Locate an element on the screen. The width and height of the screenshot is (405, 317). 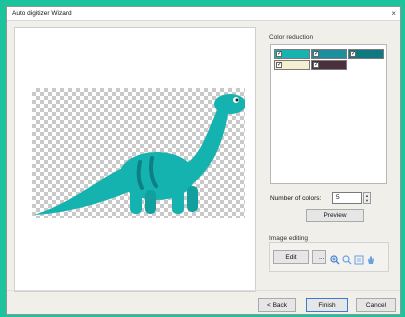
dino-leg-front-right is located at coordinates (192, 199).